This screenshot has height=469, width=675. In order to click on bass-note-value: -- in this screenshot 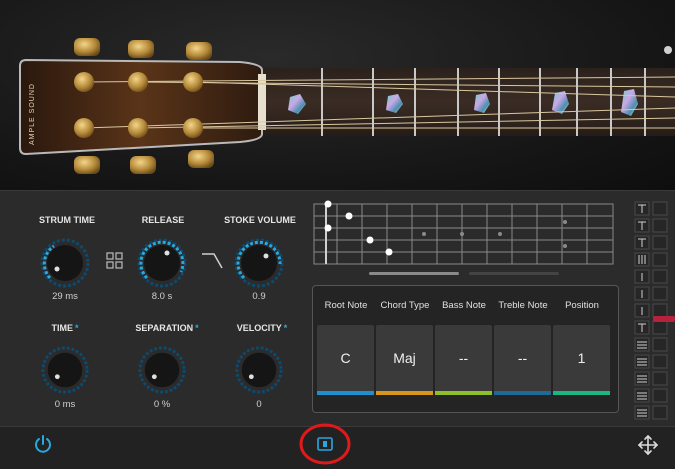, I will do `click(463, 358)`.